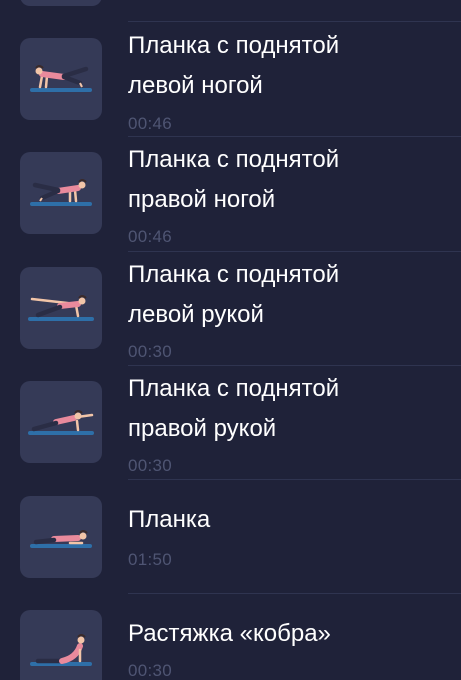 The width and height of the screenshot is (461, 680). I want to click on exercise-title: Планка, so click(169, 519).